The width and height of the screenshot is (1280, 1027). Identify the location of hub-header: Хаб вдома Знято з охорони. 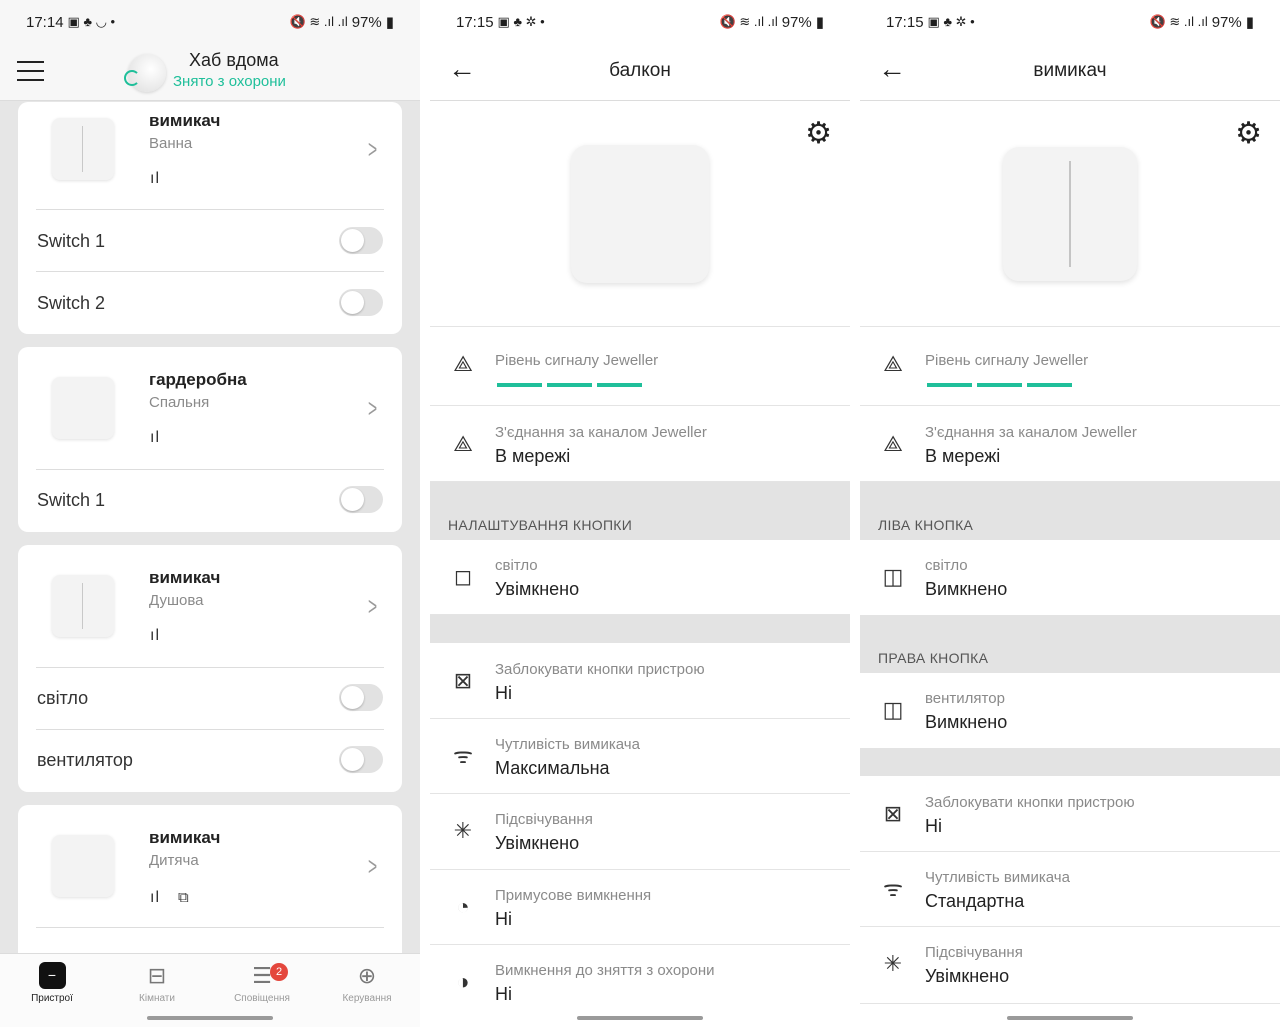
(210, 72).